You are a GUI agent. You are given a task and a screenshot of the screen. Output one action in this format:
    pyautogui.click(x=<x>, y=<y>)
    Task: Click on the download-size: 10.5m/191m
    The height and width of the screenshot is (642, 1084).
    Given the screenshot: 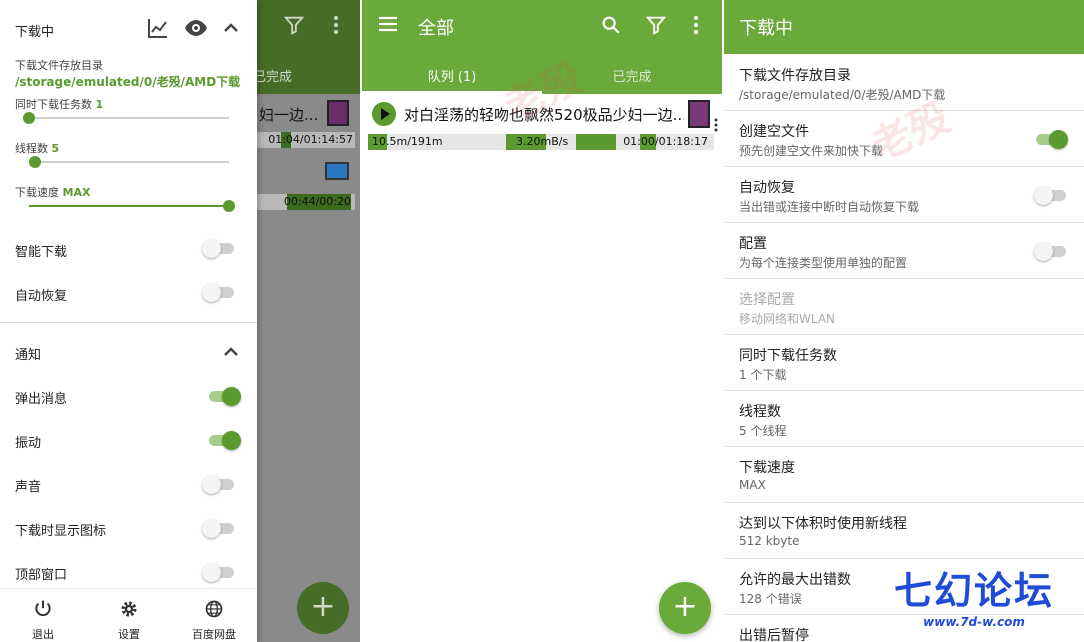 What is the action you would take?
    pyautogui.click(x=407, y=141)
    